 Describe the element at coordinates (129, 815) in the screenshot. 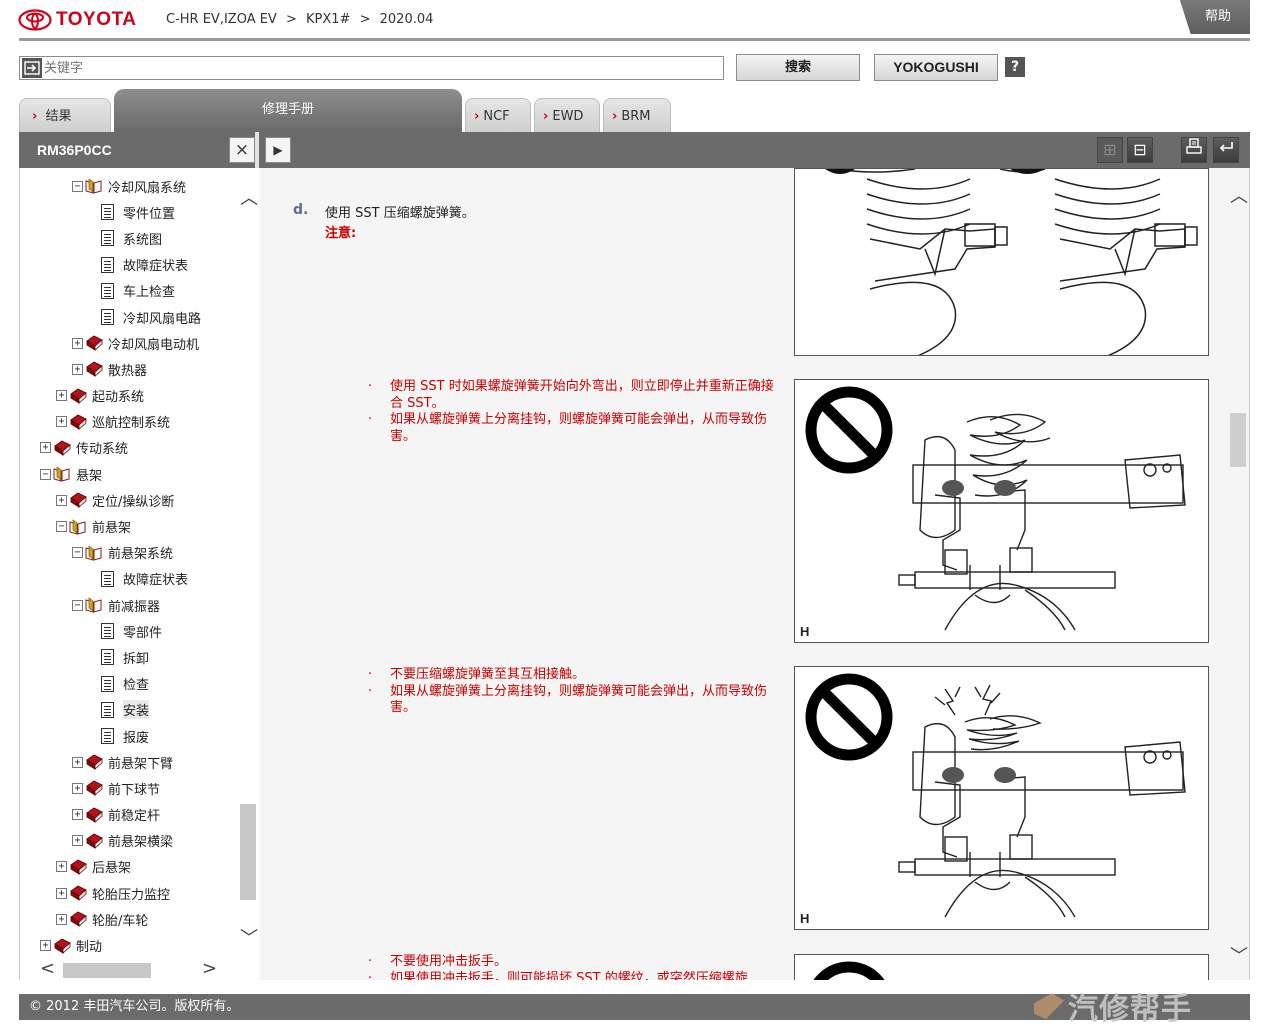

I see `tree-node: + 前稳定杆` at that location.